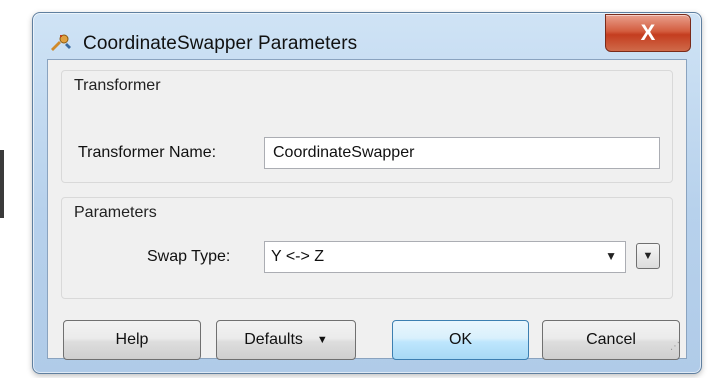 The height and width of the screenshot is (378, 724). What do you see at coordinates (462, 153) in the screenshot?
I see `transformer-name-input` at bounding box center [462, 153].